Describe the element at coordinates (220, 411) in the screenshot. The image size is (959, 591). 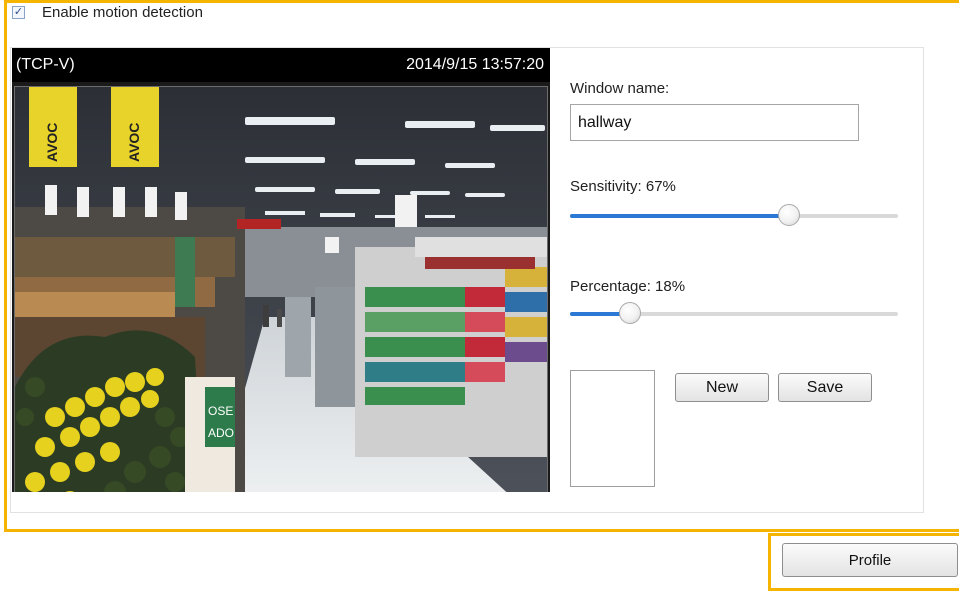
I see `svg-text: OSE` at that location.